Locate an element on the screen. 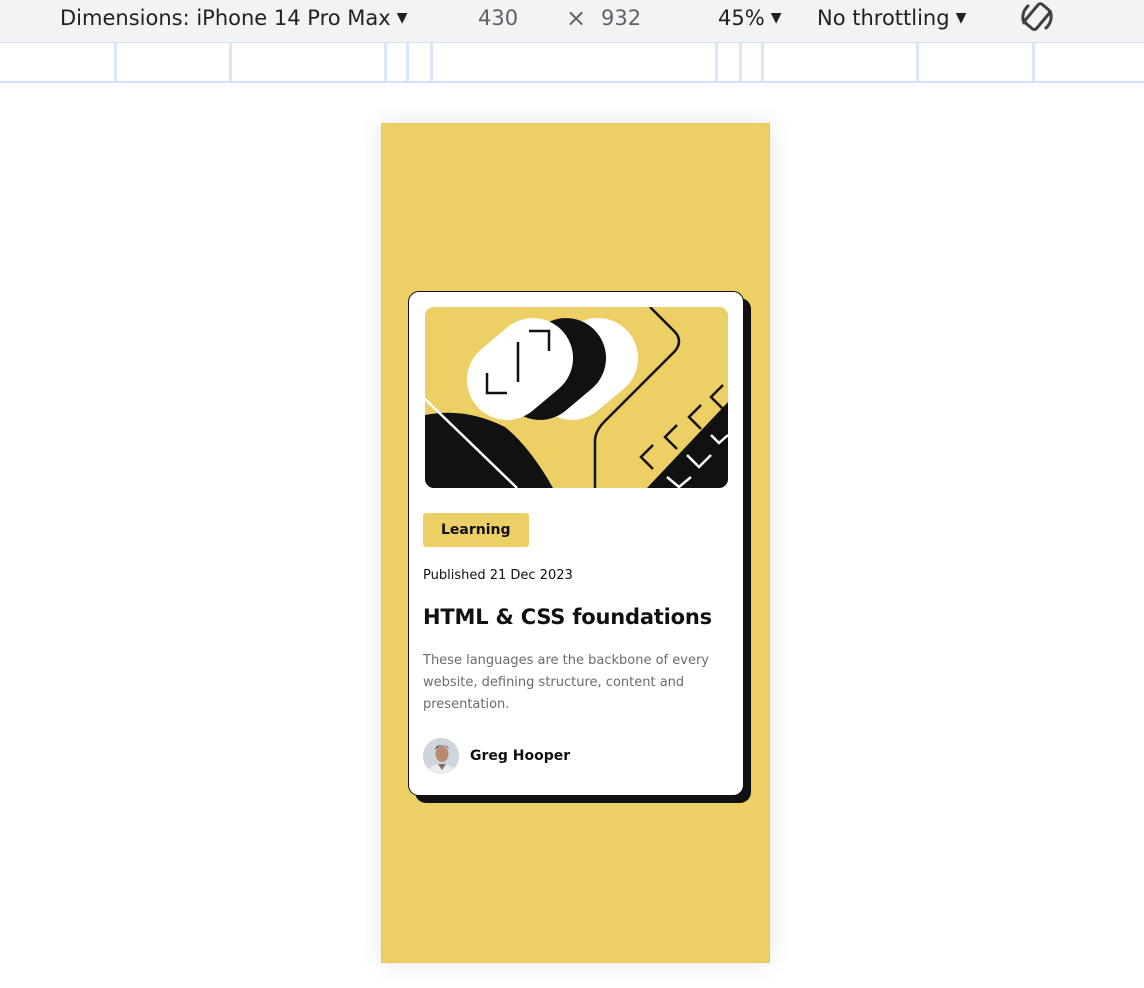 This screenshot has width=1144, height=988. dimensions-label: Dimensions: iPhone 14 Pro Max is located at coordinates (225, 18).